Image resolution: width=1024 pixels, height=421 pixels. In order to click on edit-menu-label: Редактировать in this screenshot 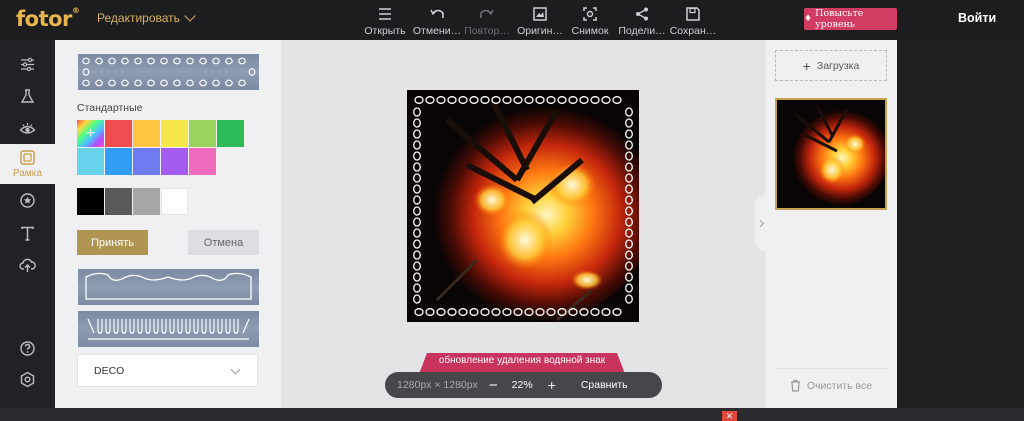, I will do `click(138, 18)`.